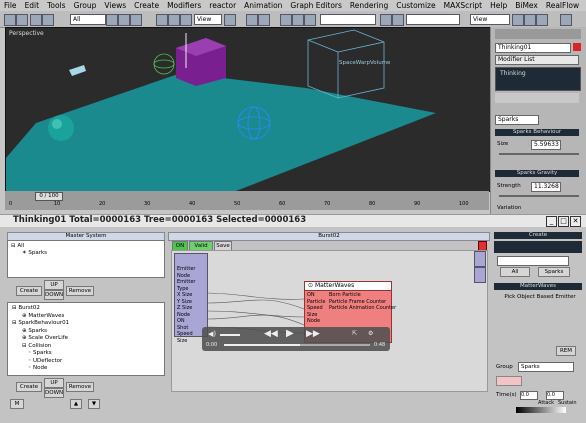  I want to click on group-combo: Sparks, so click(546, 367).